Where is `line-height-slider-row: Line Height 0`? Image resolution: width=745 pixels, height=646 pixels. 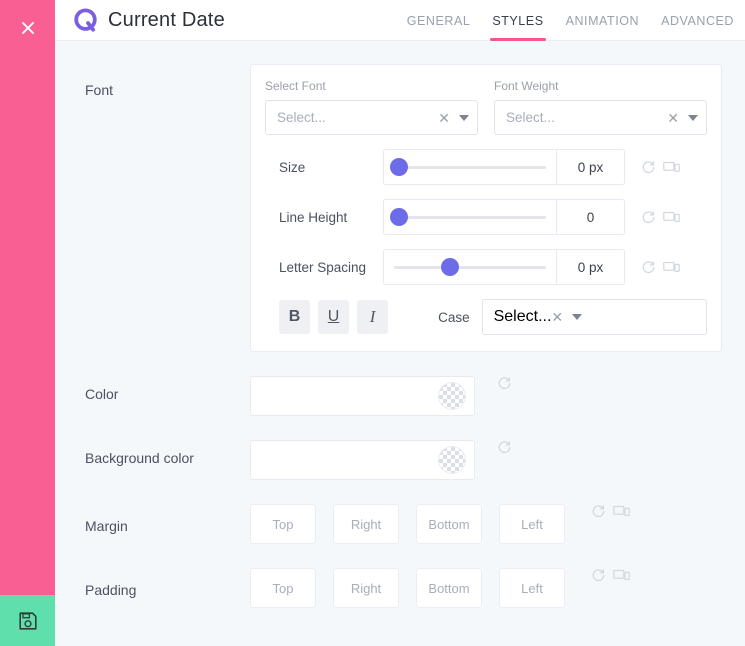
line-height-slider-row: Line Height 0 is located at coordinates (486, 217).